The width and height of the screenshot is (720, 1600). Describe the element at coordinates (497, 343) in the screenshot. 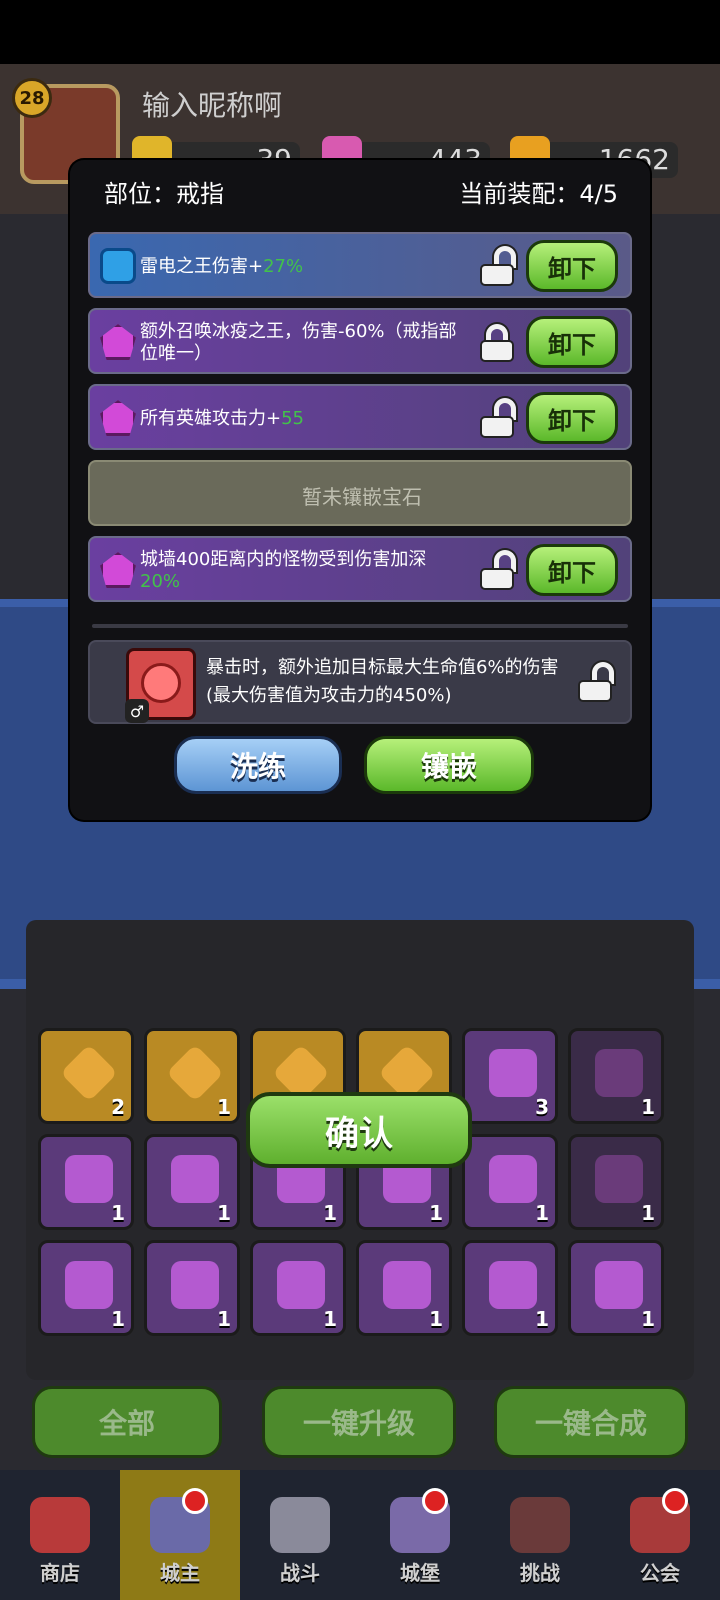

I see `lock-icon` at that location.